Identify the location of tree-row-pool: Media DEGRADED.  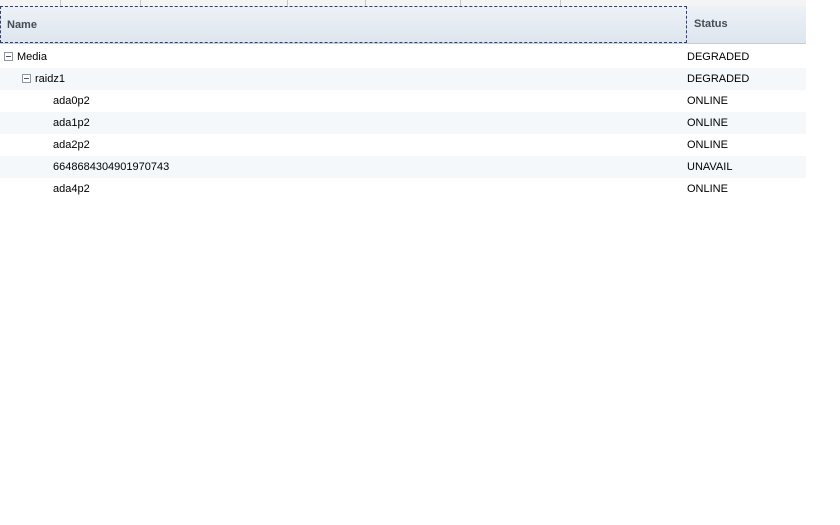
(403, 57).